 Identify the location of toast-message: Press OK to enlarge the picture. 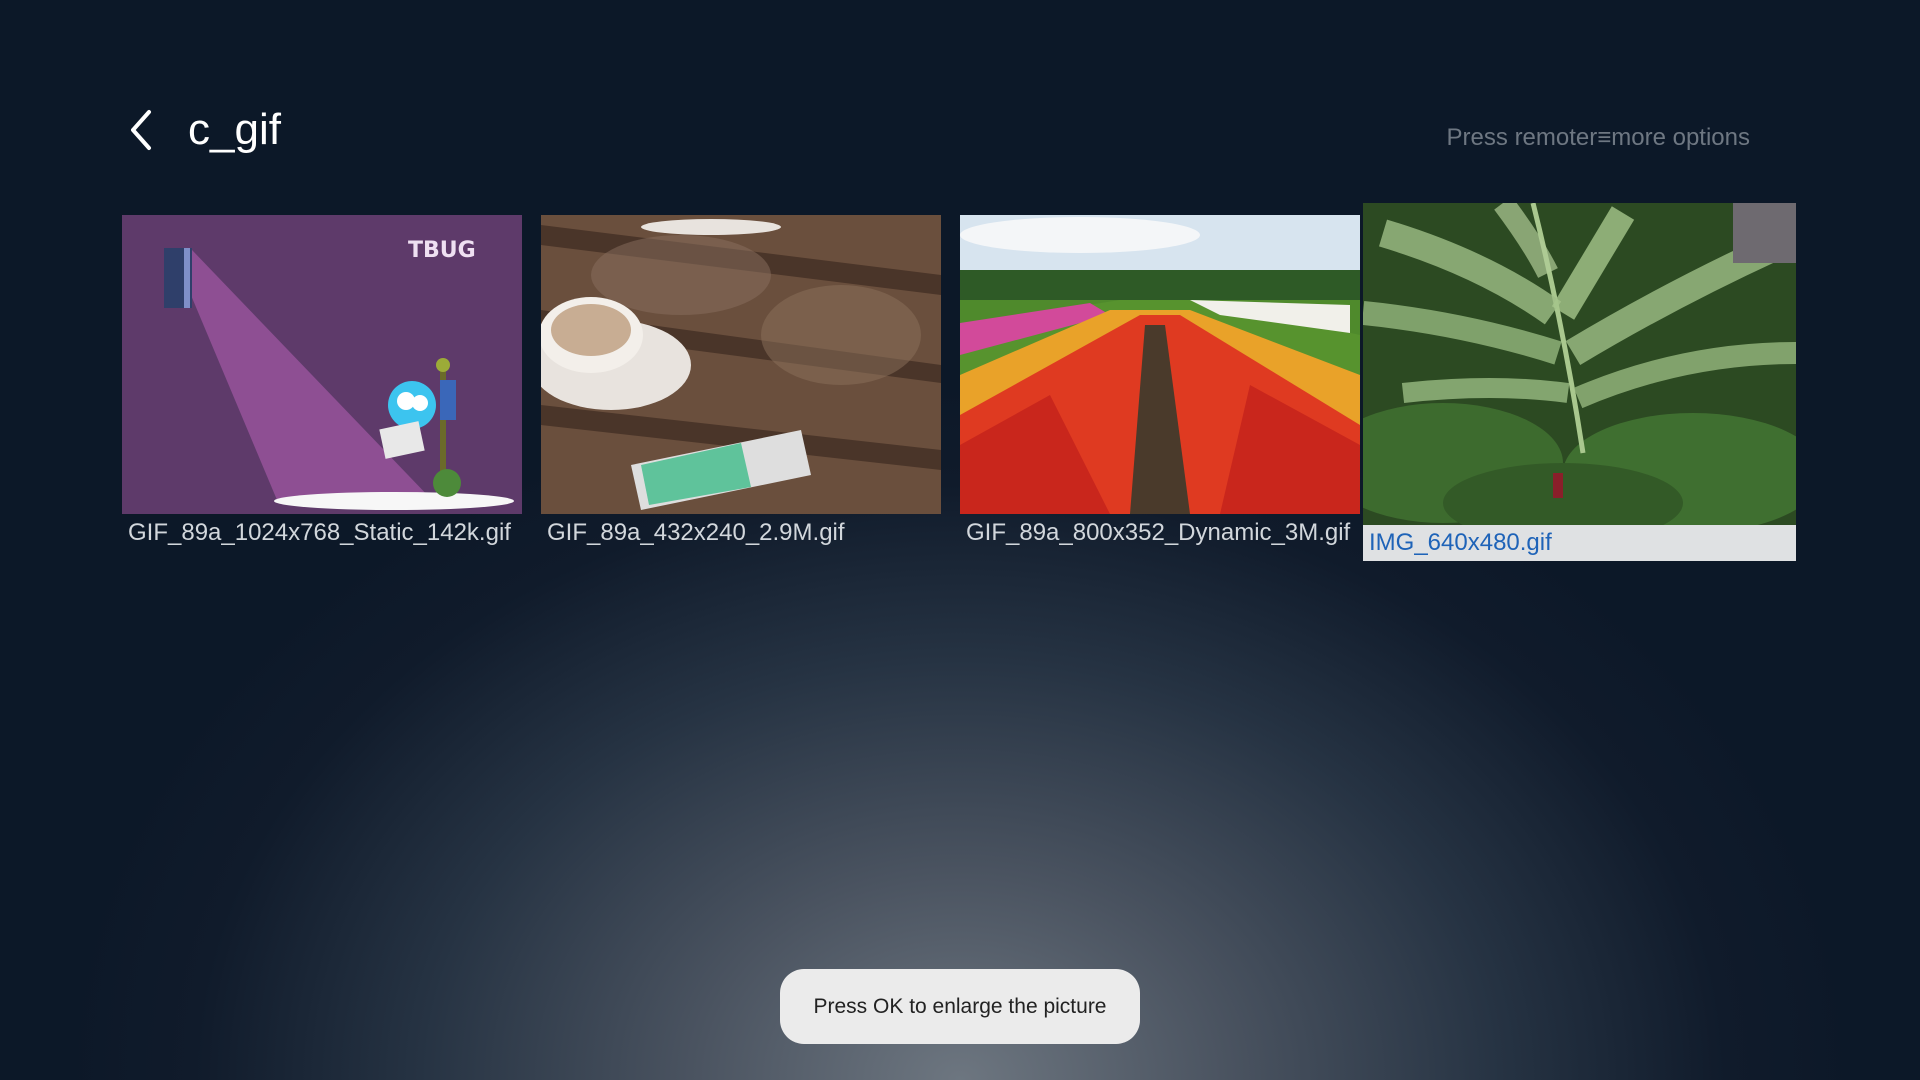
(960, 1006).